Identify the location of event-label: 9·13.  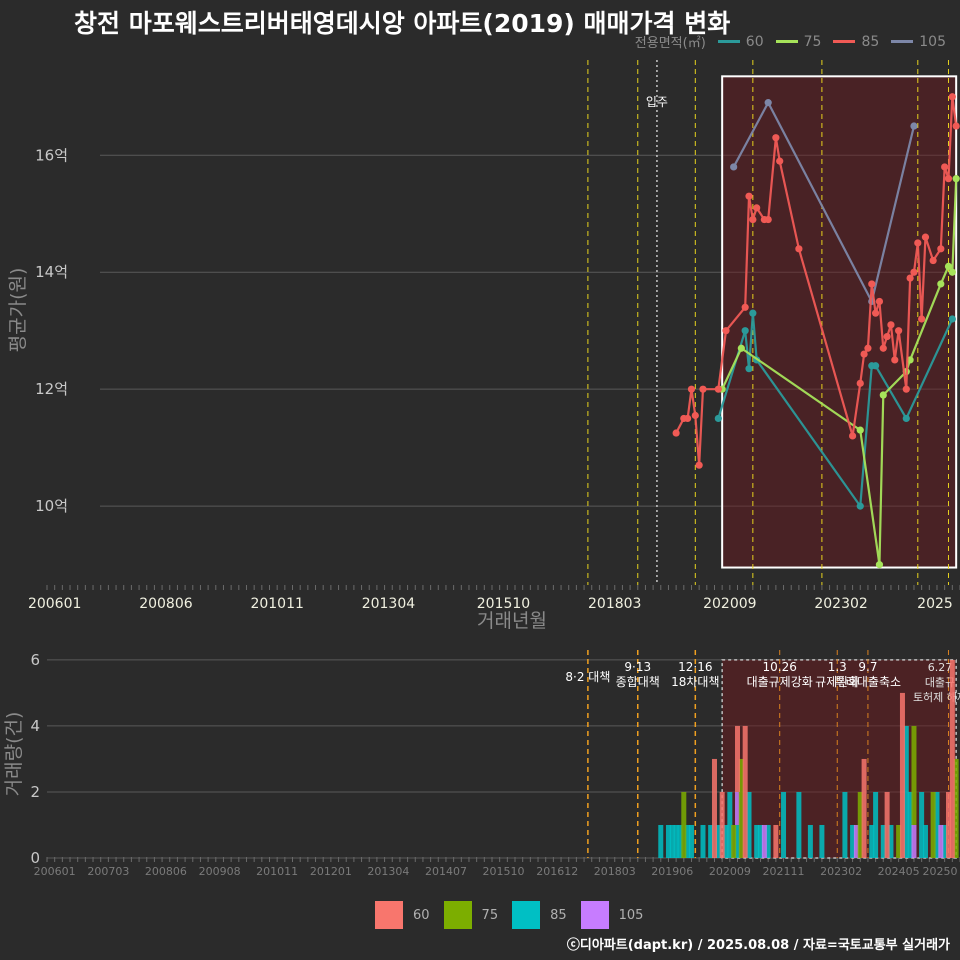
(637, 667).